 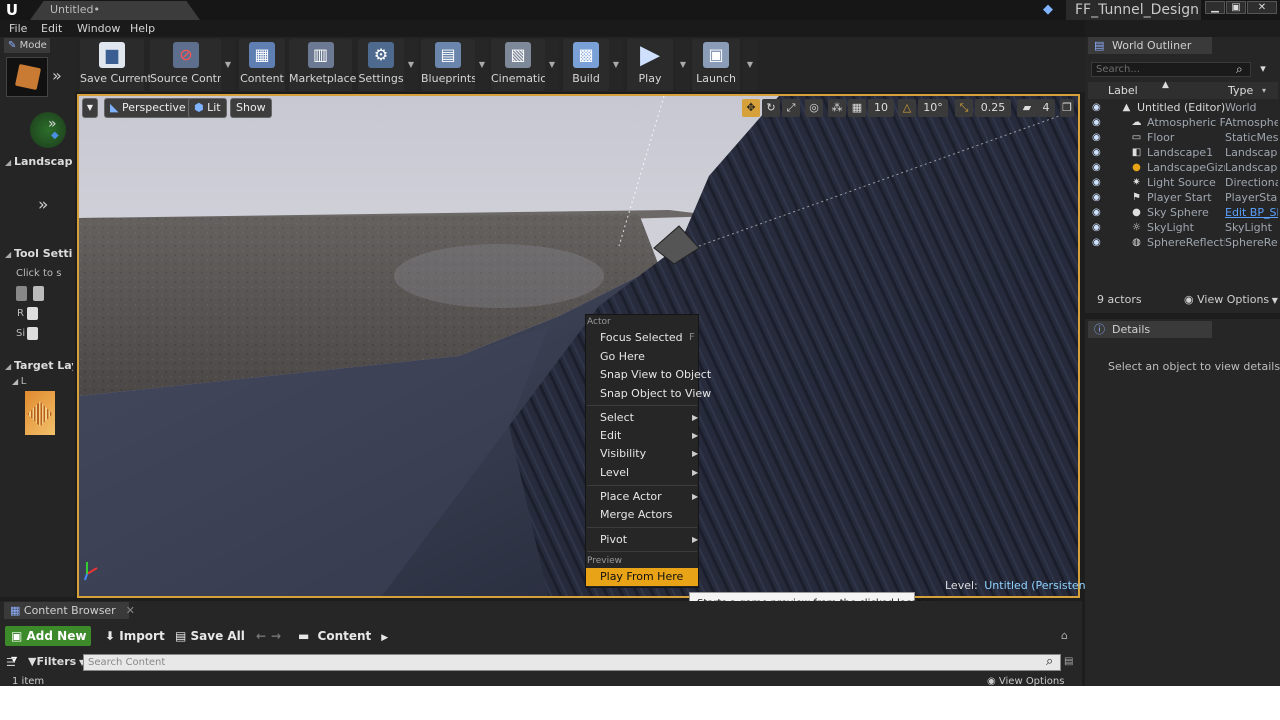 What do you see at coordinates (1184, 122) in the screenshot?
I see `outliner-row-atmospheric-fog: ◉ ☁ Atmospheric Fog AtmosphericFog` at bounding box center [1184, 122].